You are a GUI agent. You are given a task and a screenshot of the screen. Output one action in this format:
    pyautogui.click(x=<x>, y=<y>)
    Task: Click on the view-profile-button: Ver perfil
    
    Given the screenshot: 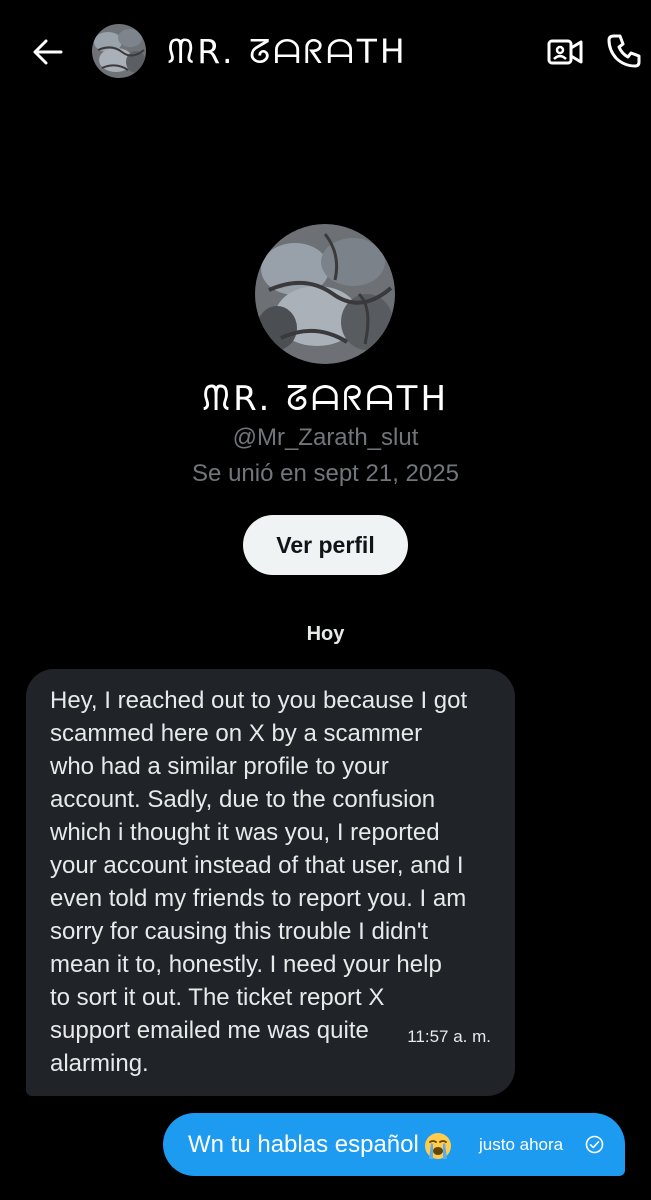 What is the action you would take?
    pyautogui.click(x=325, y=545)
    